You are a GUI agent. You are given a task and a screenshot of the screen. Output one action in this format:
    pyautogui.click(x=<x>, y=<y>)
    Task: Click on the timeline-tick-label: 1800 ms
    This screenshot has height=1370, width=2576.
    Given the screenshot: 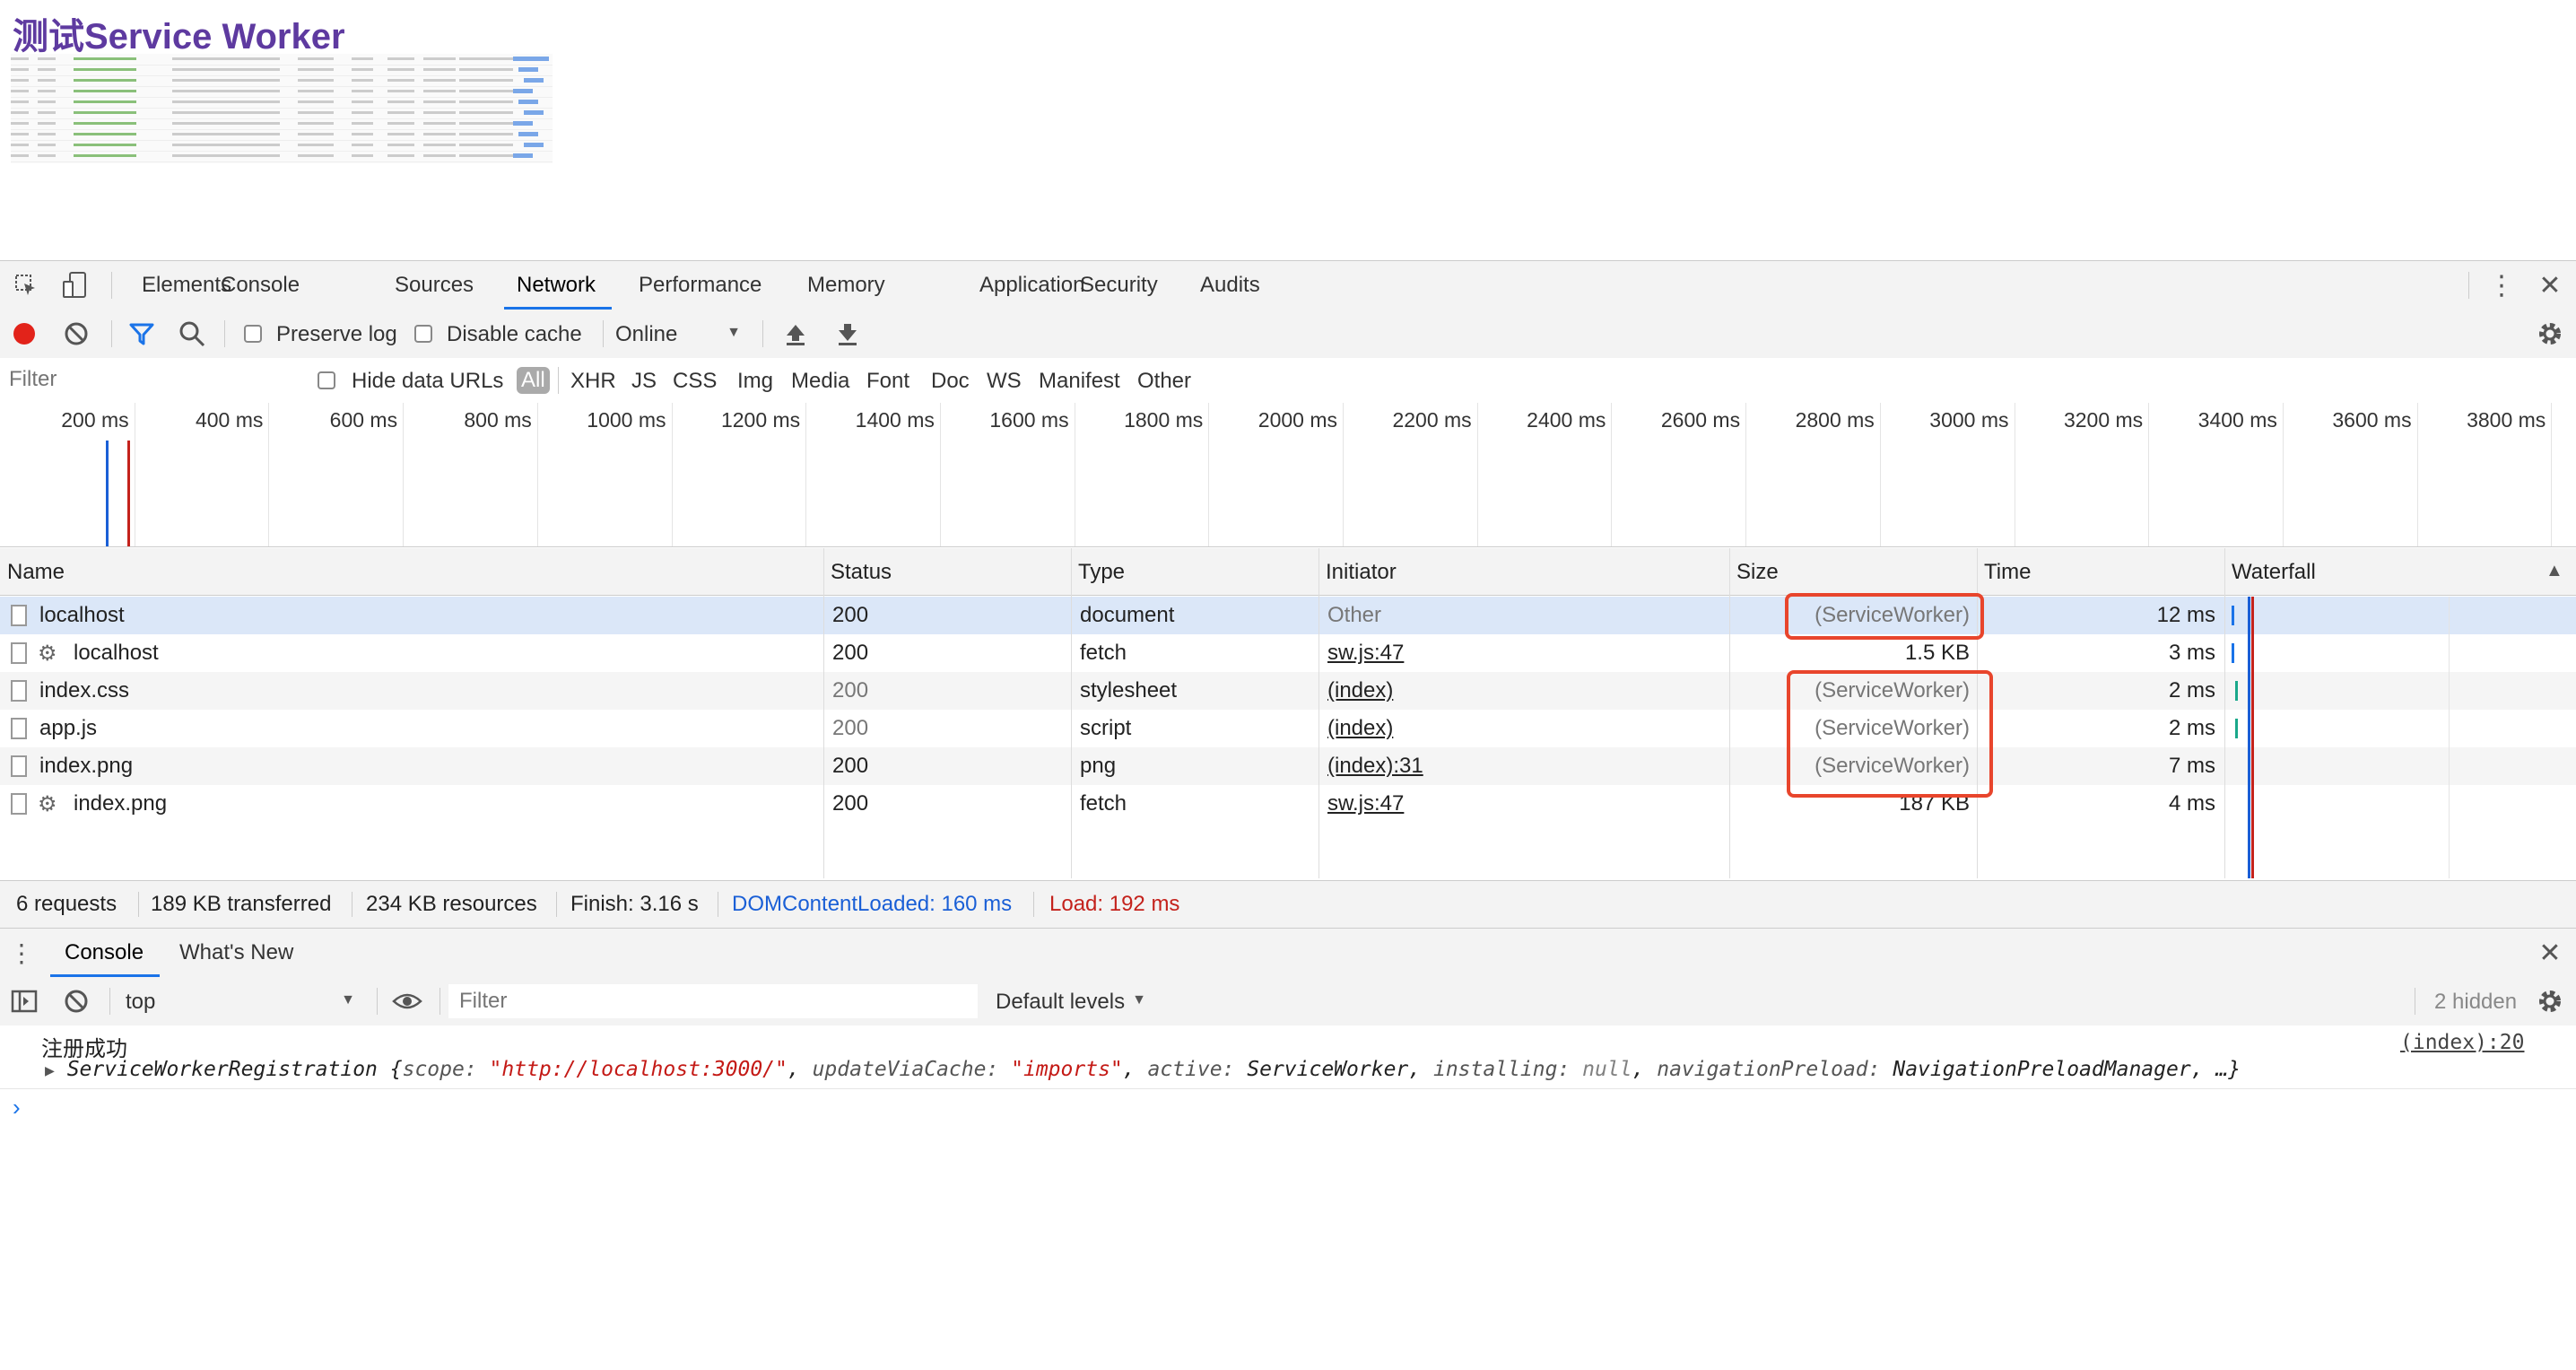 What is the action you would take?
    pyautogui.click(x=1164, y=420)
    